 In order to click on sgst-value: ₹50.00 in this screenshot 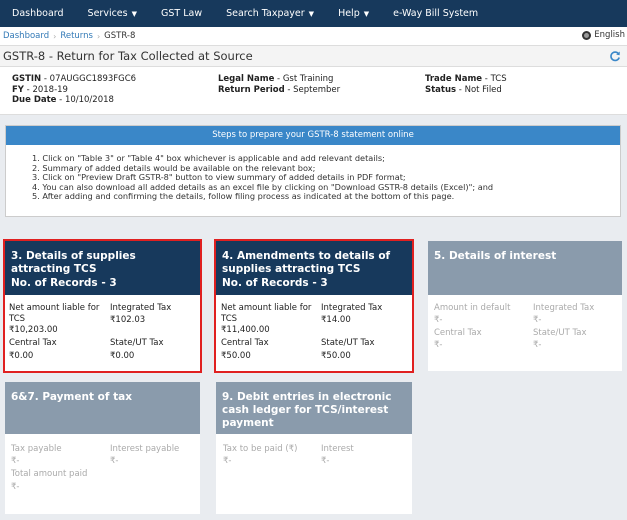, I will do `click(336, 356)`.